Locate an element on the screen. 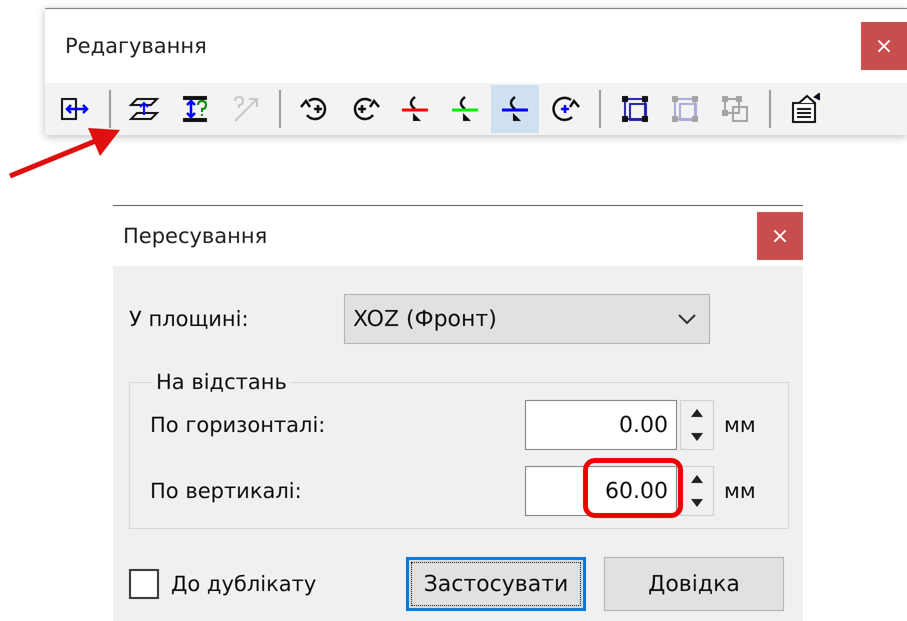 The height and width of the screenshot is (621, 907). dialog-title: Пересування is located at coordinates (195, 236).